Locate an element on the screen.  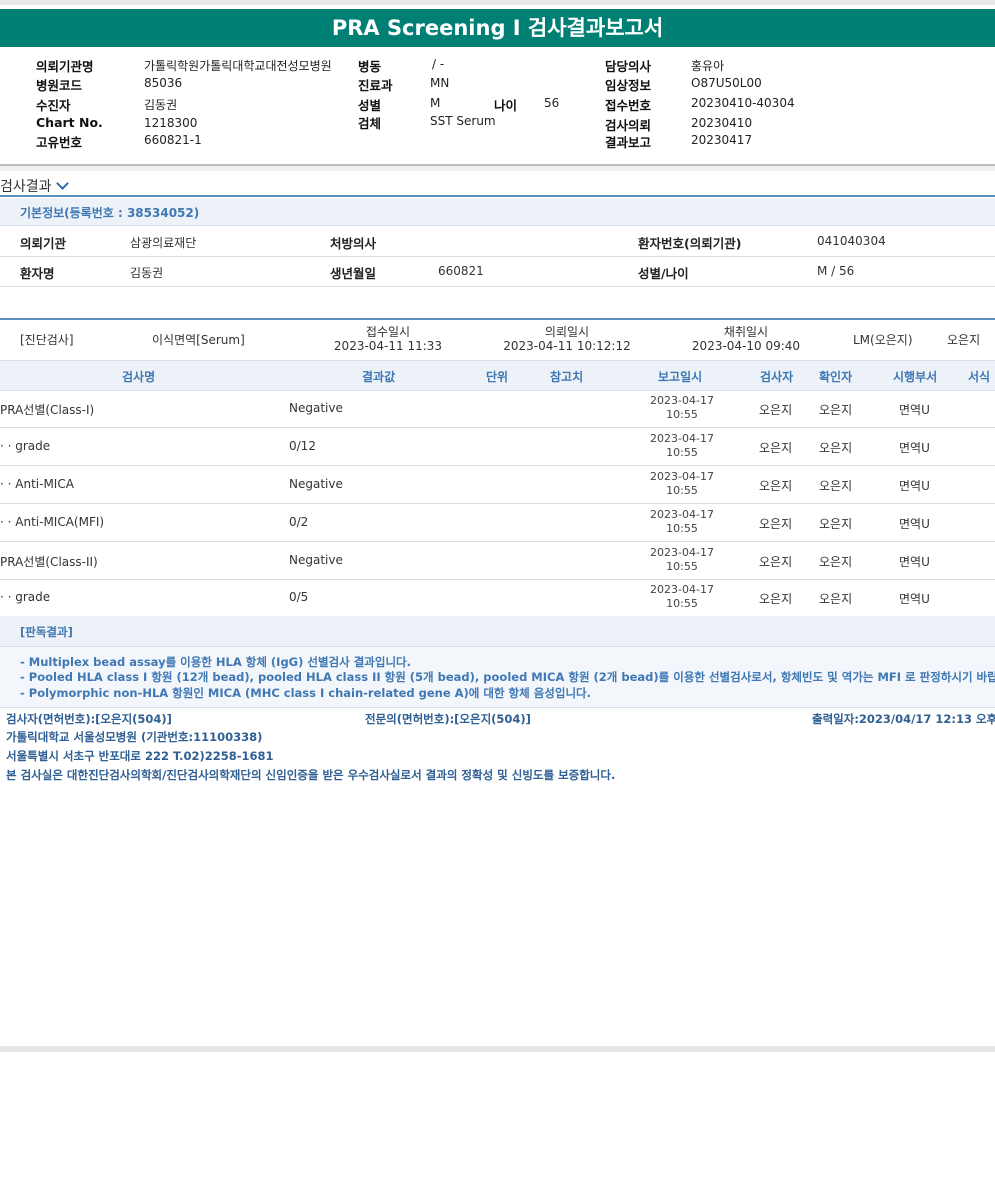
test-result: 0/2 is located at coordinates (299, 522).